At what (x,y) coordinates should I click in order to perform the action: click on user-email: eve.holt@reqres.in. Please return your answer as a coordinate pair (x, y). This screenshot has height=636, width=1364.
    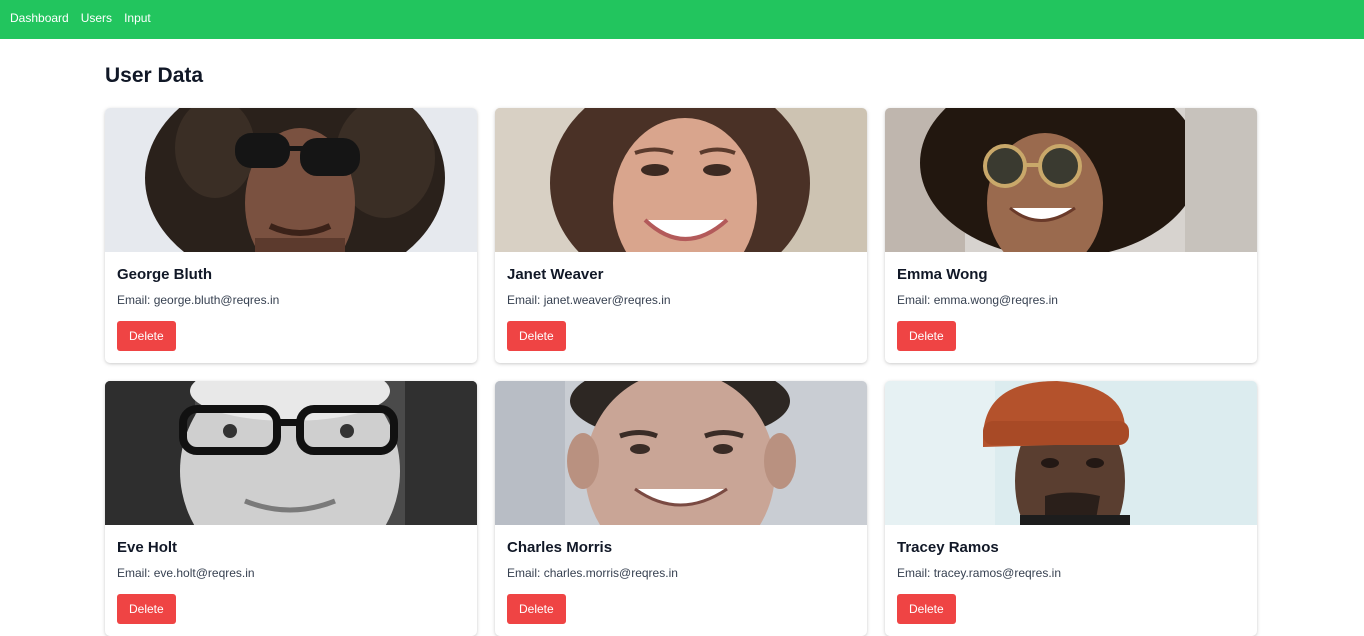
    Looking at the image, I should click on (204, 573).